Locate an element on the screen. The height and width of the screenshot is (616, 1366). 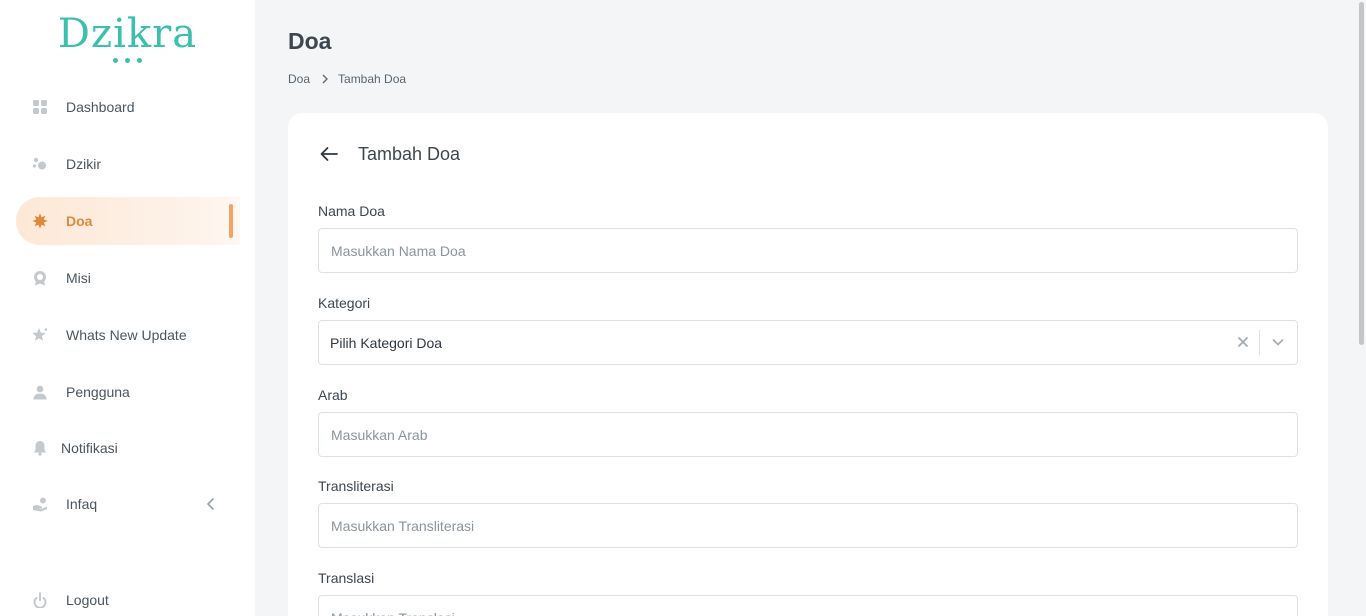
sidebar-item-label: Whats New Update is located at coordinates (126, 335).